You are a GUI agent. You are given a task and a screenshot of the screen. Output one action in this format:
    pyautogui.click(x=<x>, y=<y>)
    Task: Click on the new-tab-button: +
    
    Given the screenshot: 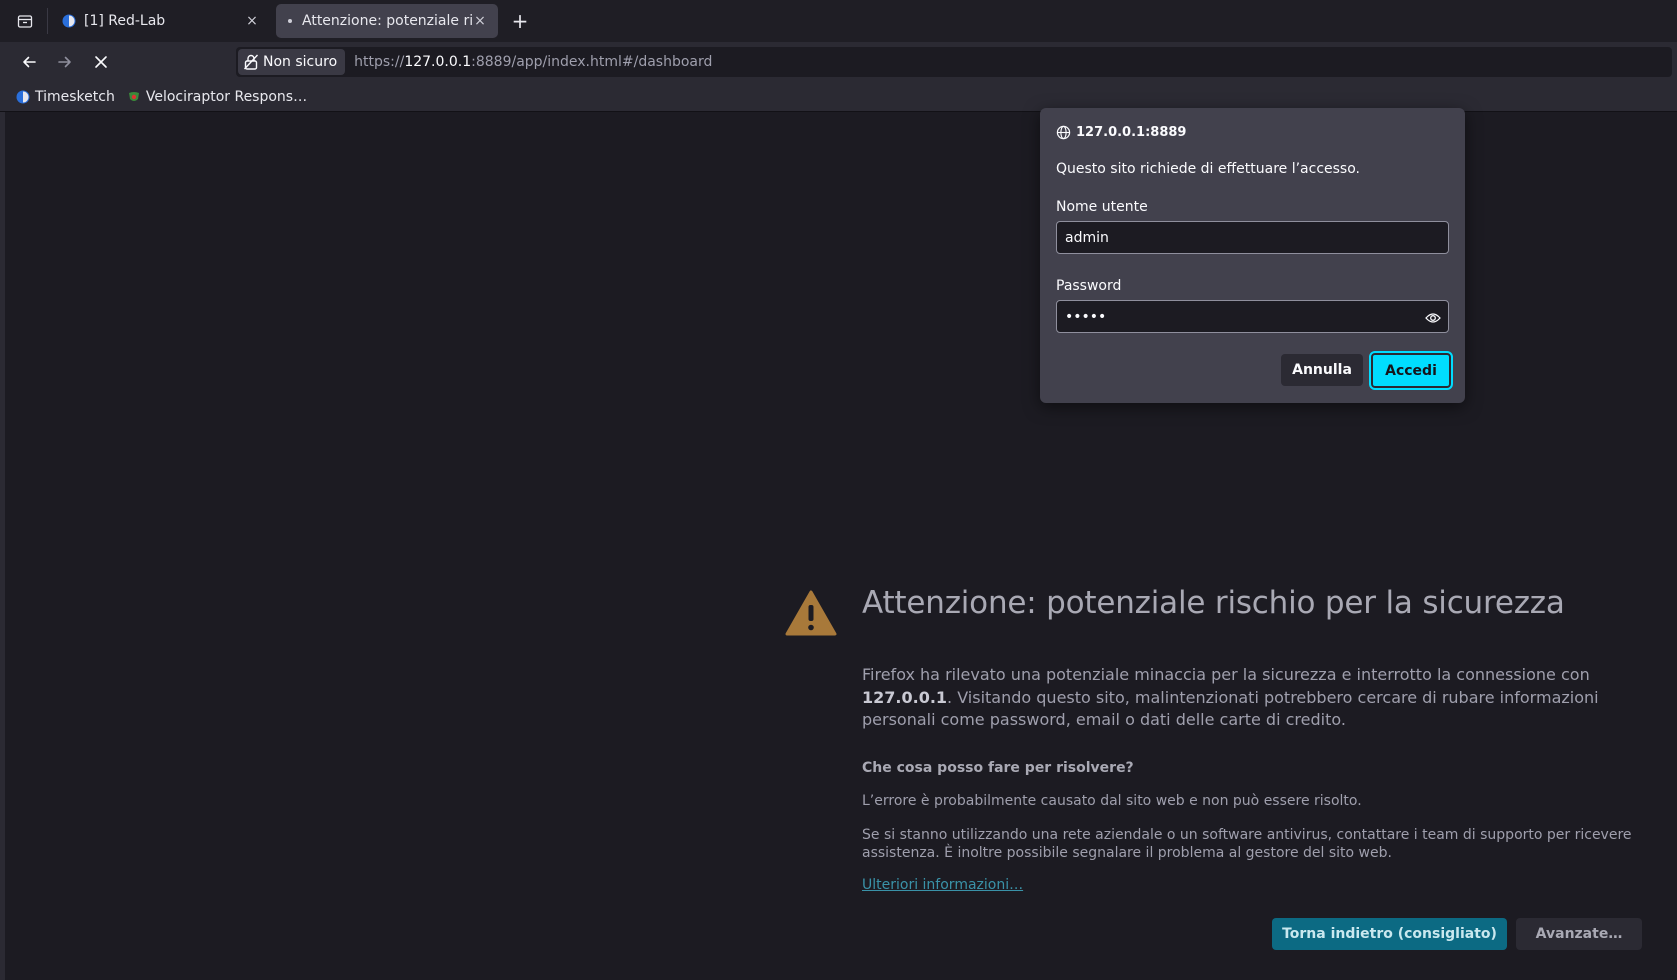 What is the action you would take?
    pyautogui.click(x=520, y=21)
    